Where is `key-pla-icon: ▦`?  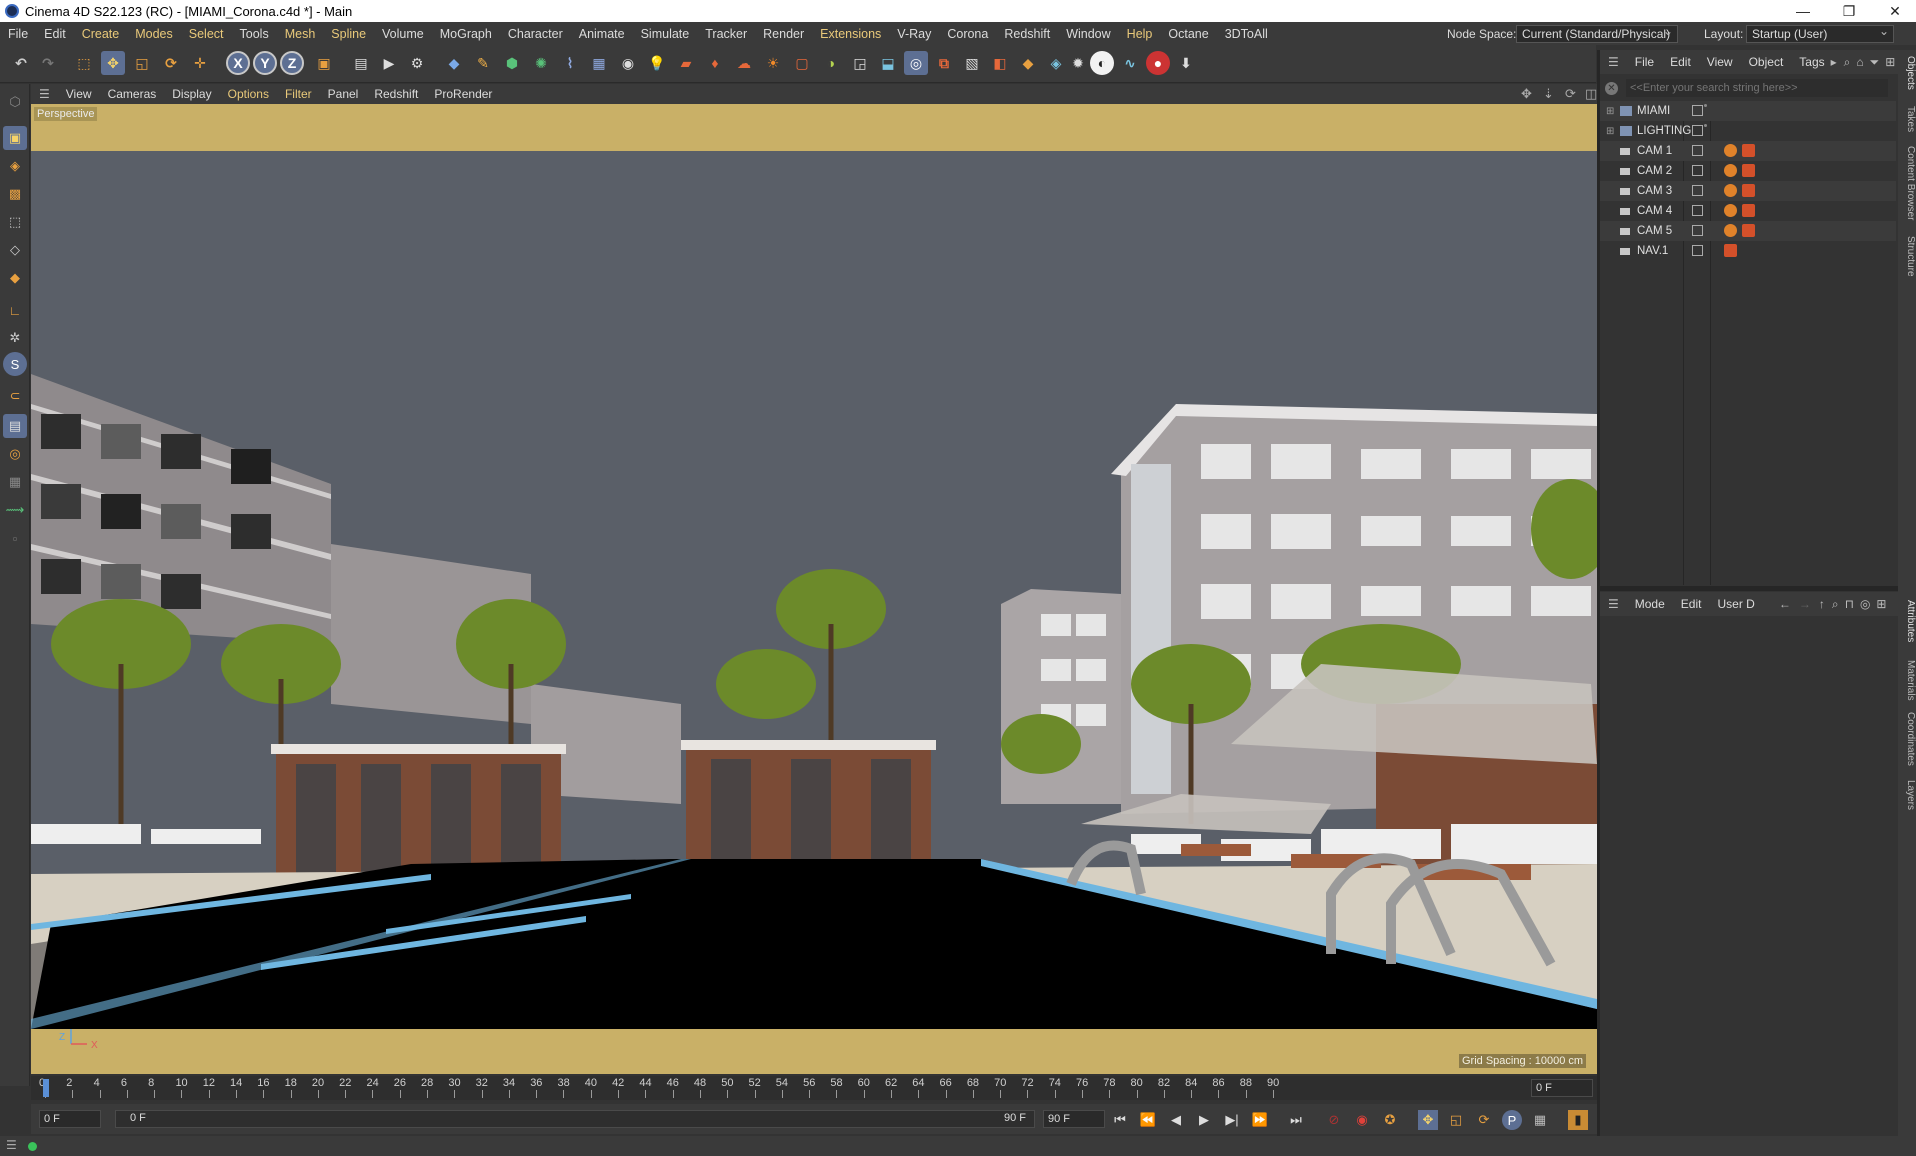 key-pla-icon: ▦ is located at coordinates (1540, 1120).